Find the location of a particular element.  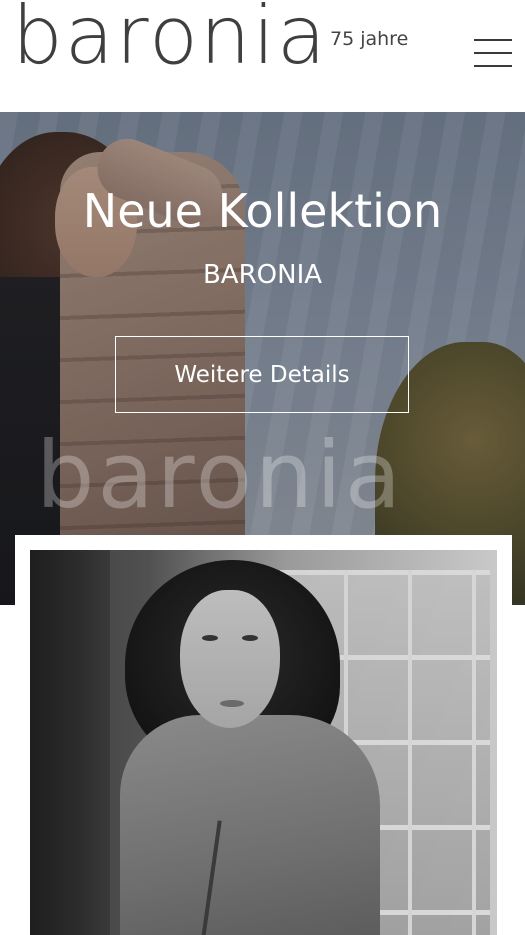

site-header: baronia 75 jahre is located at coordinates (262, 56).